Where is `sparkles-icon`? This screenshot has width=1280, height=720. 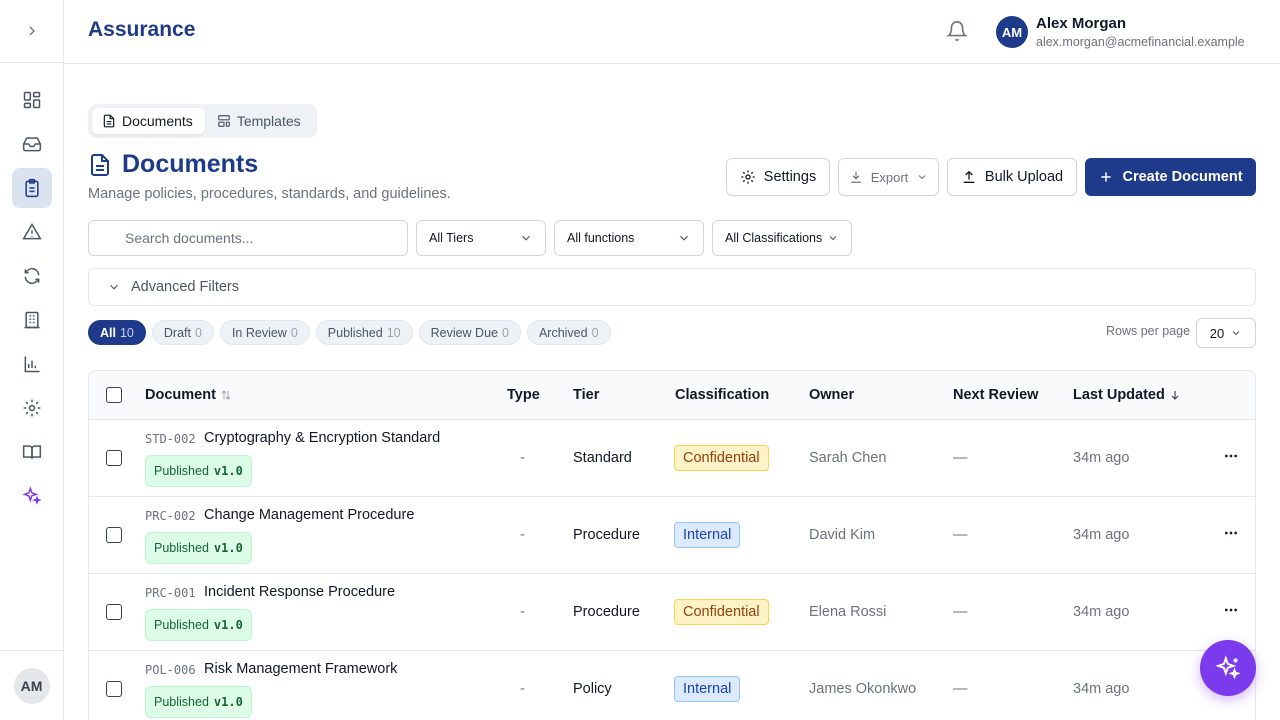 sparkles-icon is located at coordinates (32, 495).